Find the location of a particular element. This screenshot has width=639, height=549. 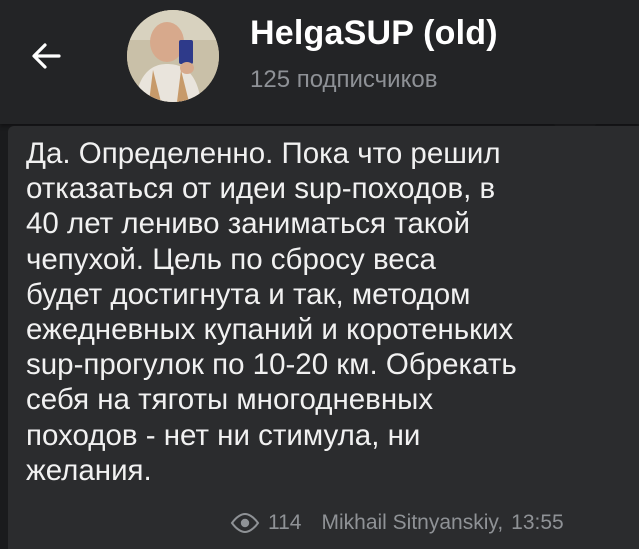

arrow-left-icon is located at coordinates (46, 56).